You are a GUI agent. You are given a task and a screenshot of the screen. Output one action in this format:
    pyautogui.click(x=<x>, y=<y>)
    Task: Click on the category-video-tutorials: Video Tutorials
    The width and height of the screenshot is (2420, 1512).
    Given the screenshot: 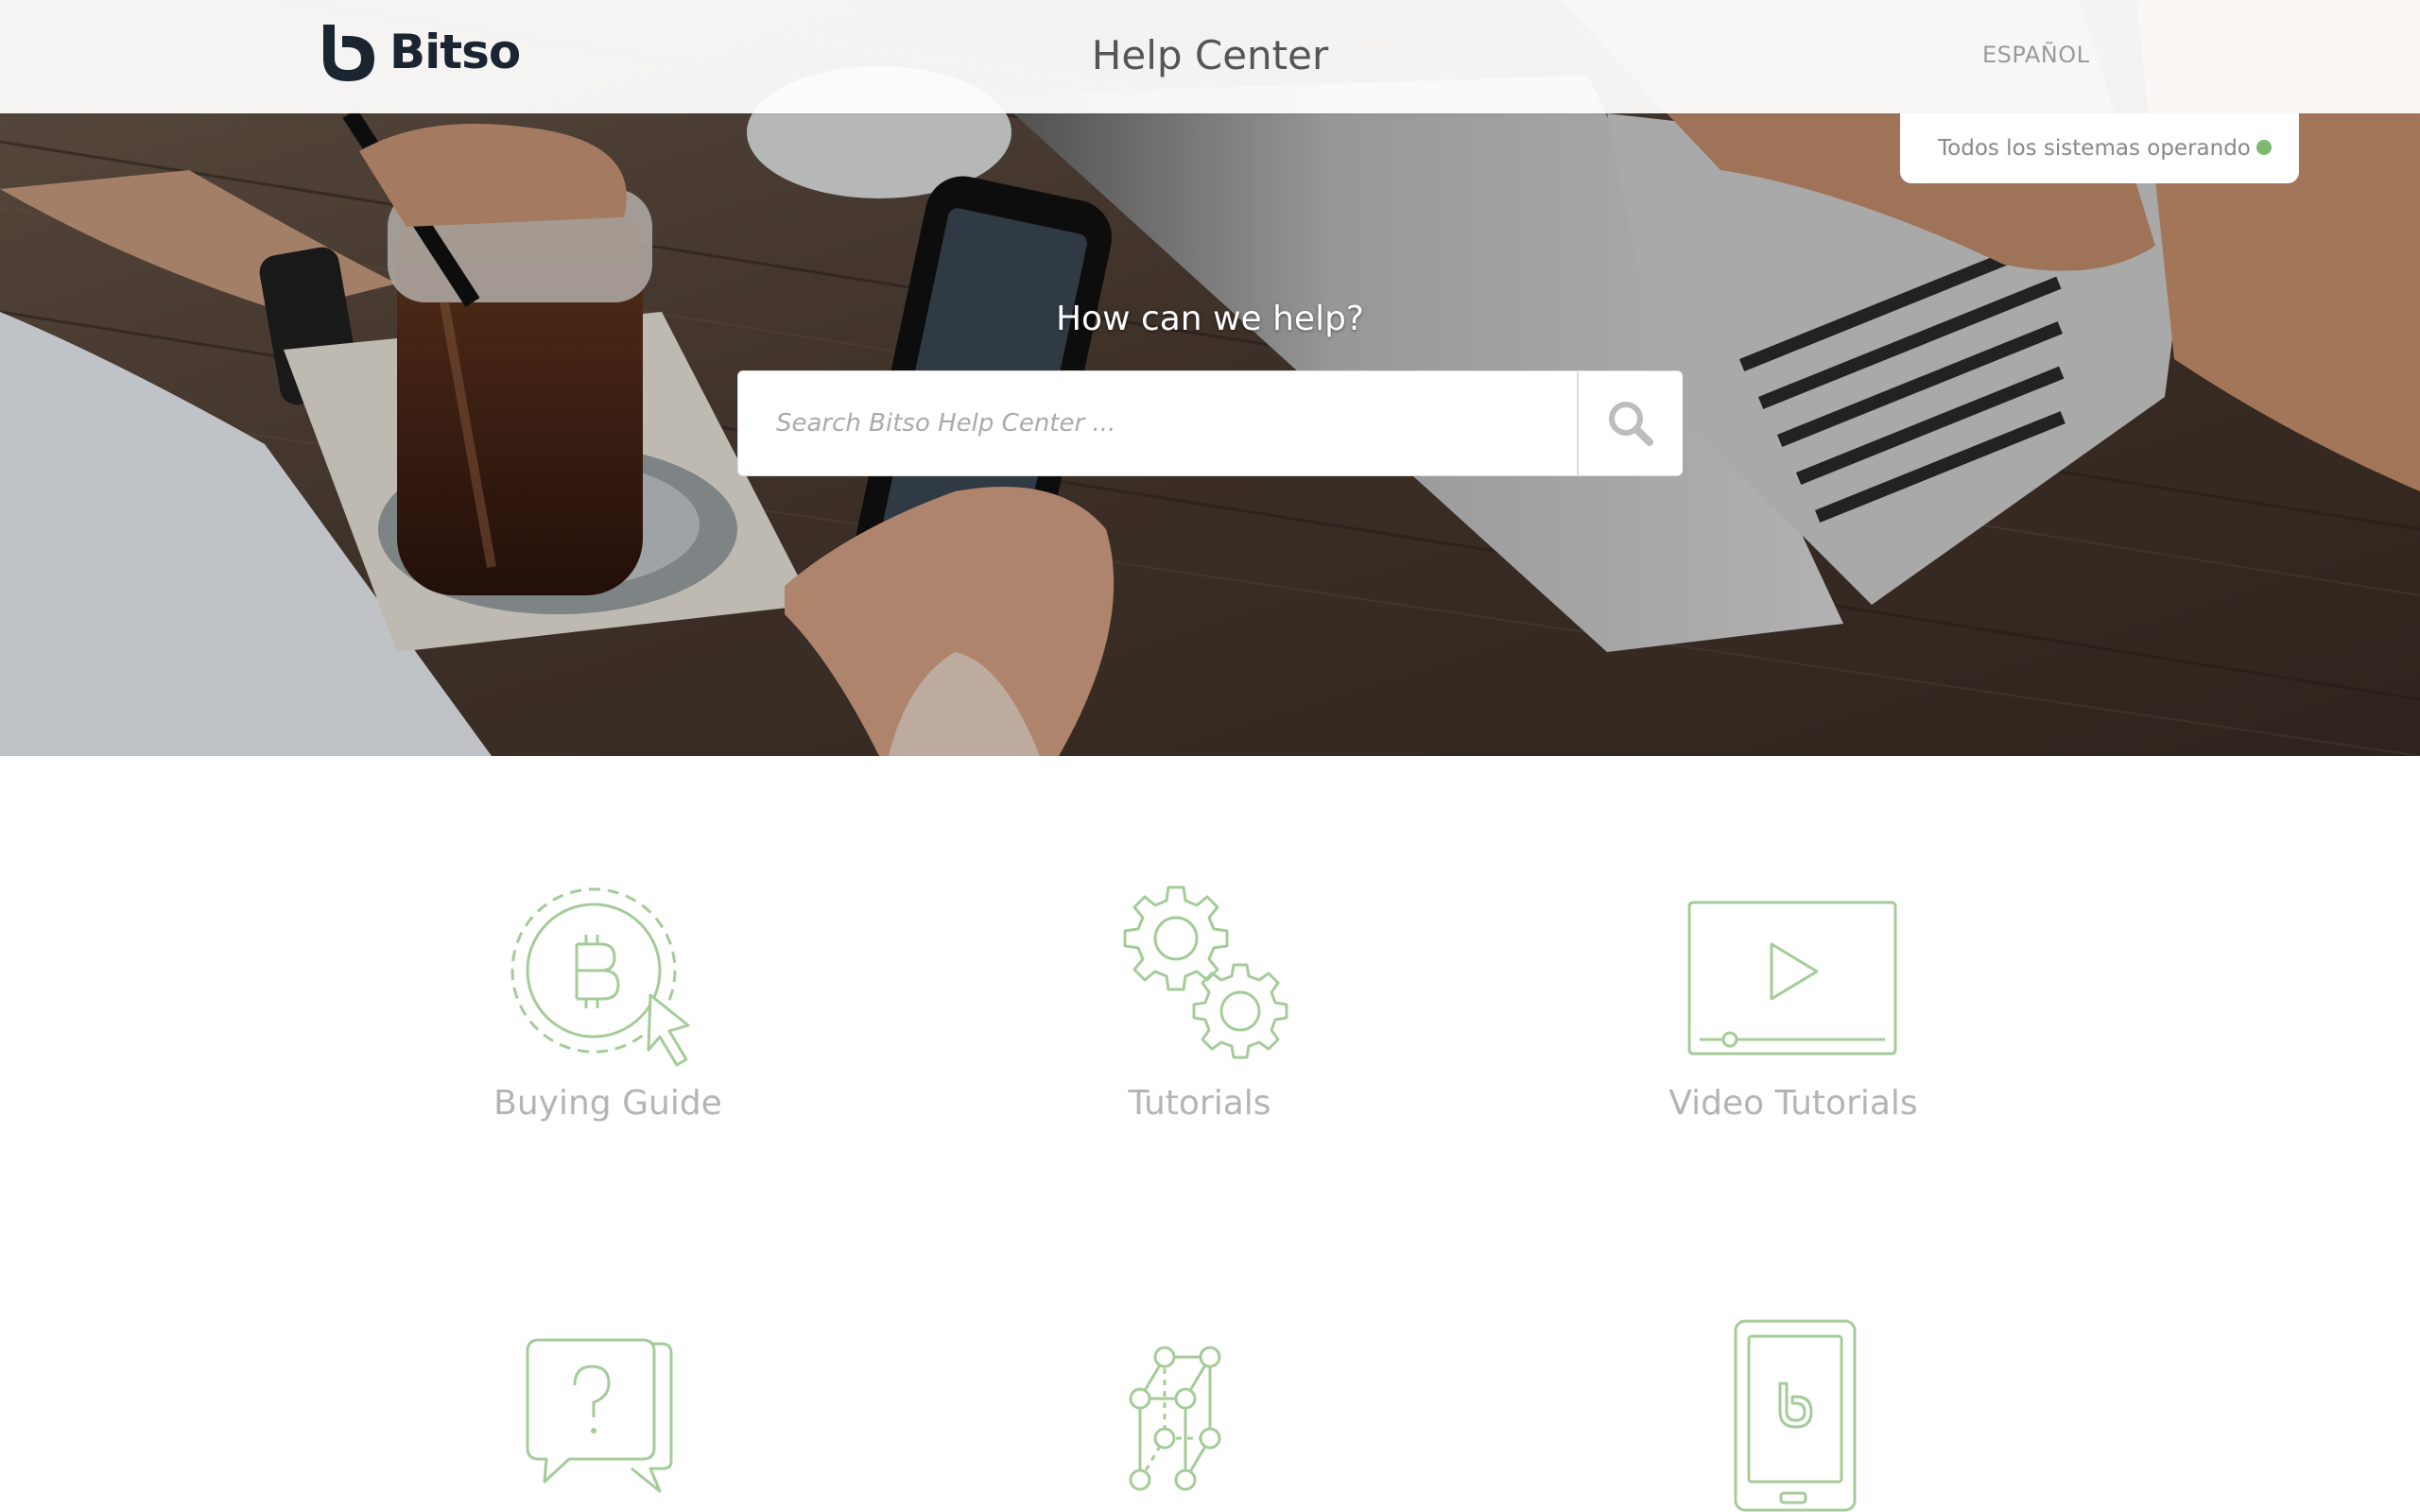 What is the action you would take?
    pyautogui.click(x=1793, y=1003)
    